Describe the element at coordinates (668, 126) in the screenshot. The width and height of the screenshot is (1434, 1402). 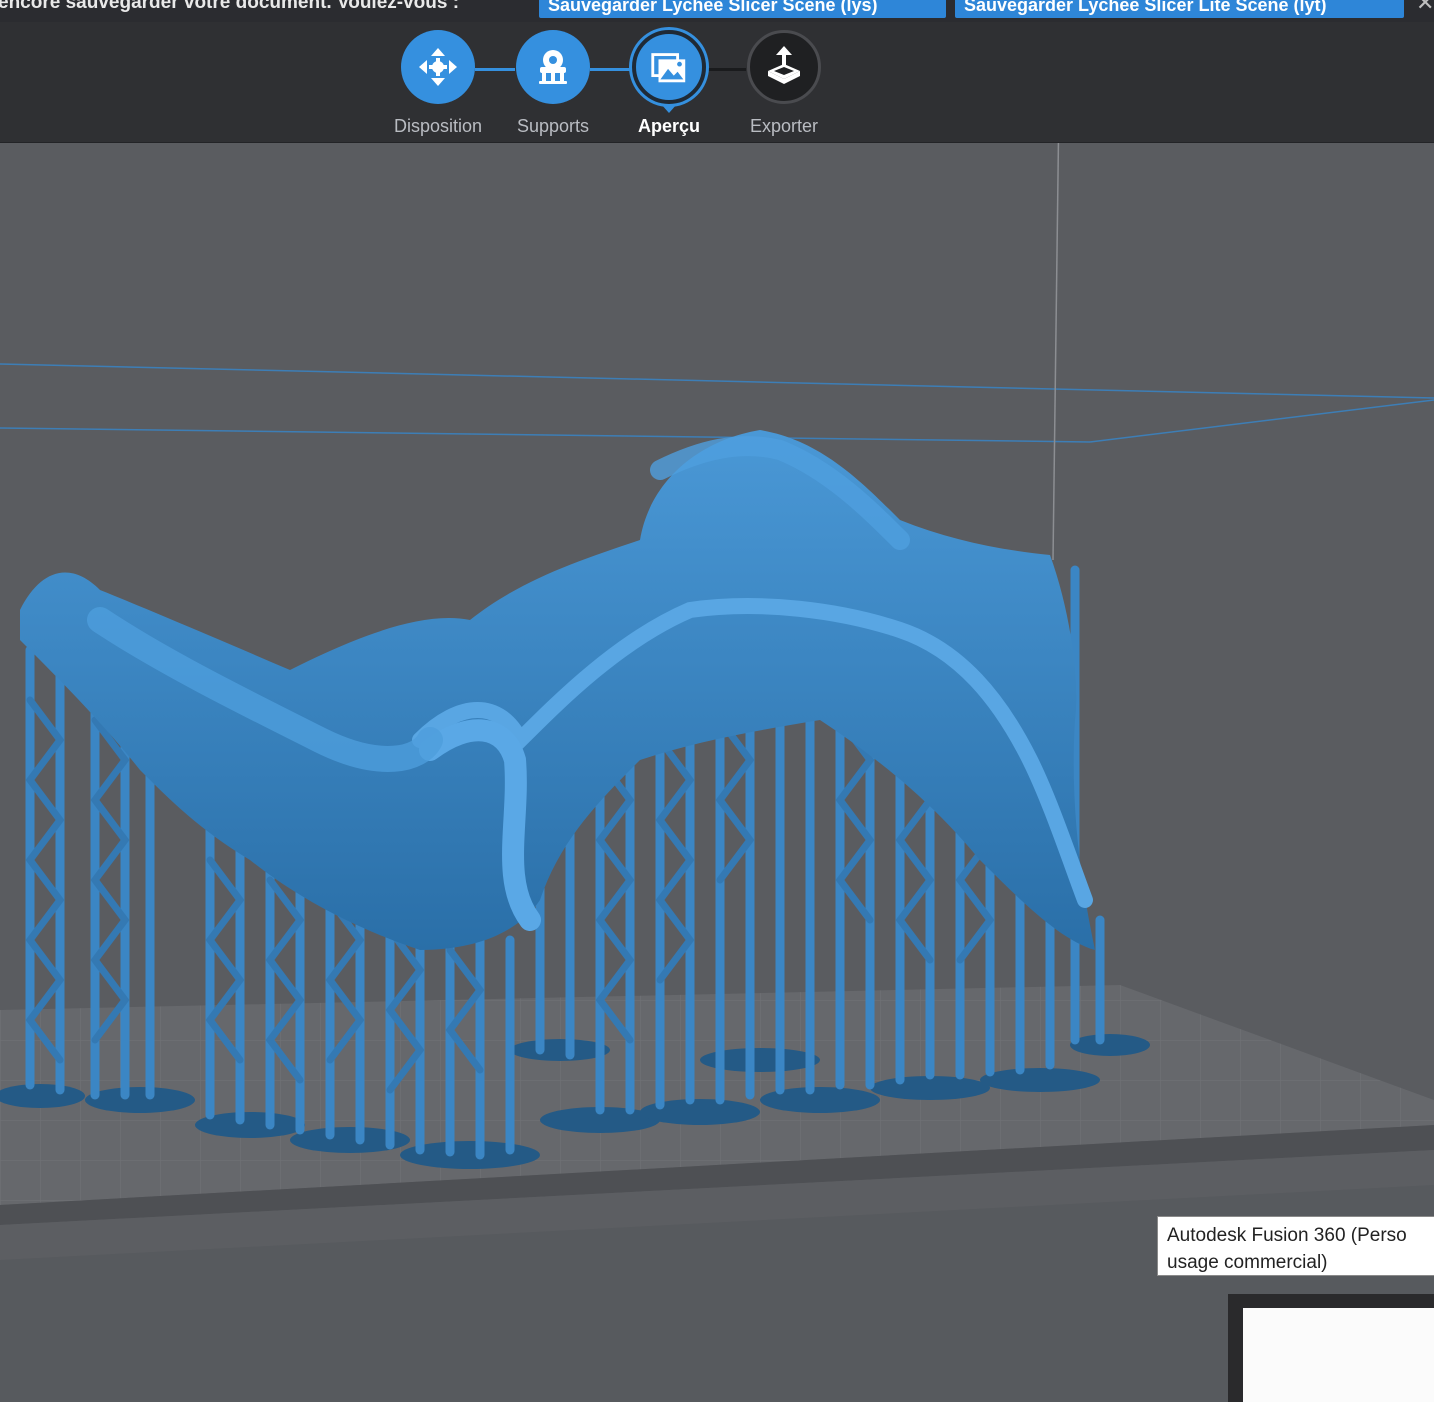
I see `step-apercu-label: Aperçu` at that location.